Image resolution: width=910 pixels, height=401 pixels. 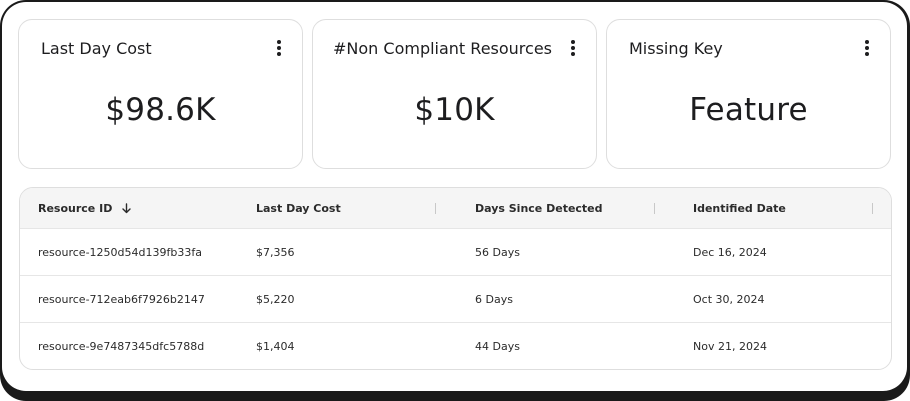 What do you see at coordinates (126, 208) in the screenshot?
I see `arrow-down-icon` at bounding box center [126, 208].